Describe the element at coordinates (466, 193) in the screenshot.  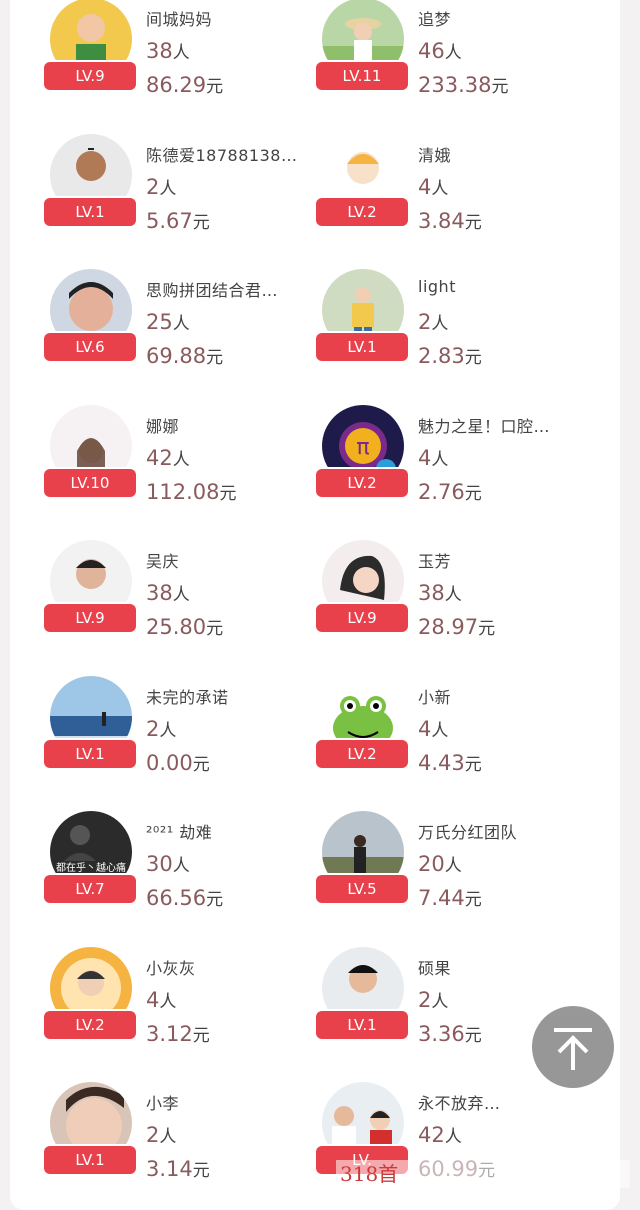
I see `member-card: LV.2 清娥 4人 3.84元` at that location.